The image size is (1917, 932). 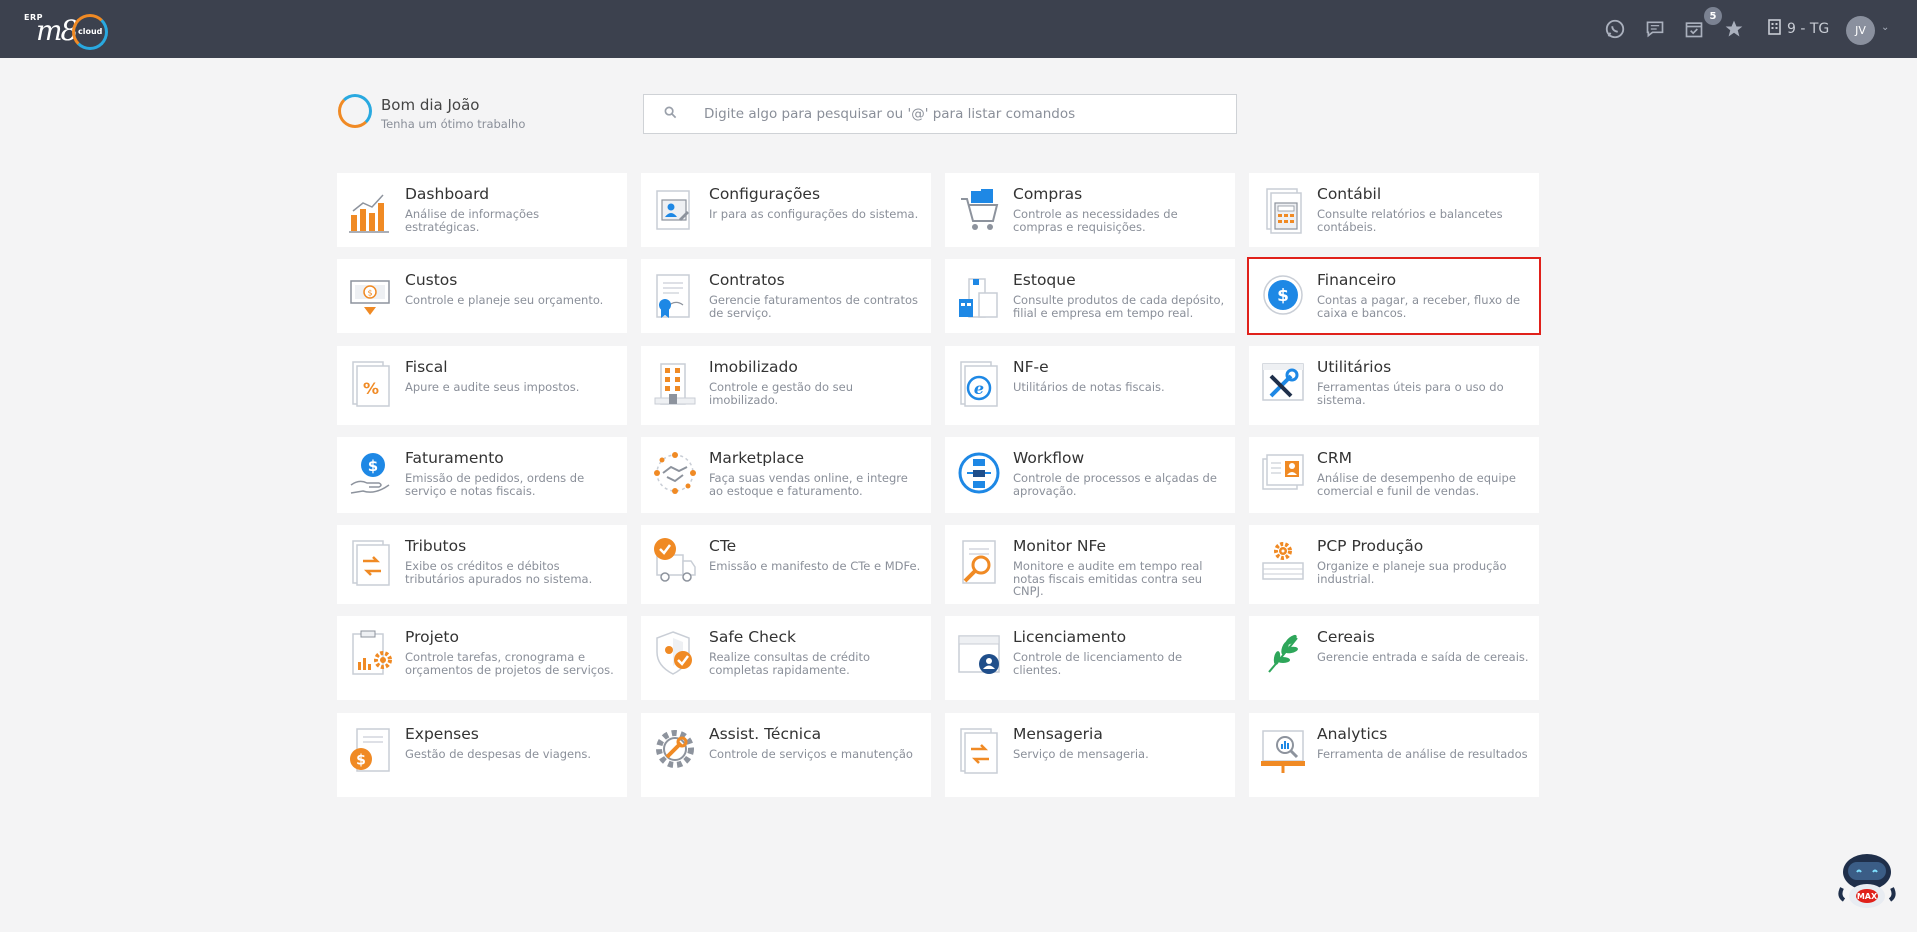 What do you see at coordinates (752, 637) in the screenshot?
I see `module-title: Safe Check` at bounding box center [752, 637].